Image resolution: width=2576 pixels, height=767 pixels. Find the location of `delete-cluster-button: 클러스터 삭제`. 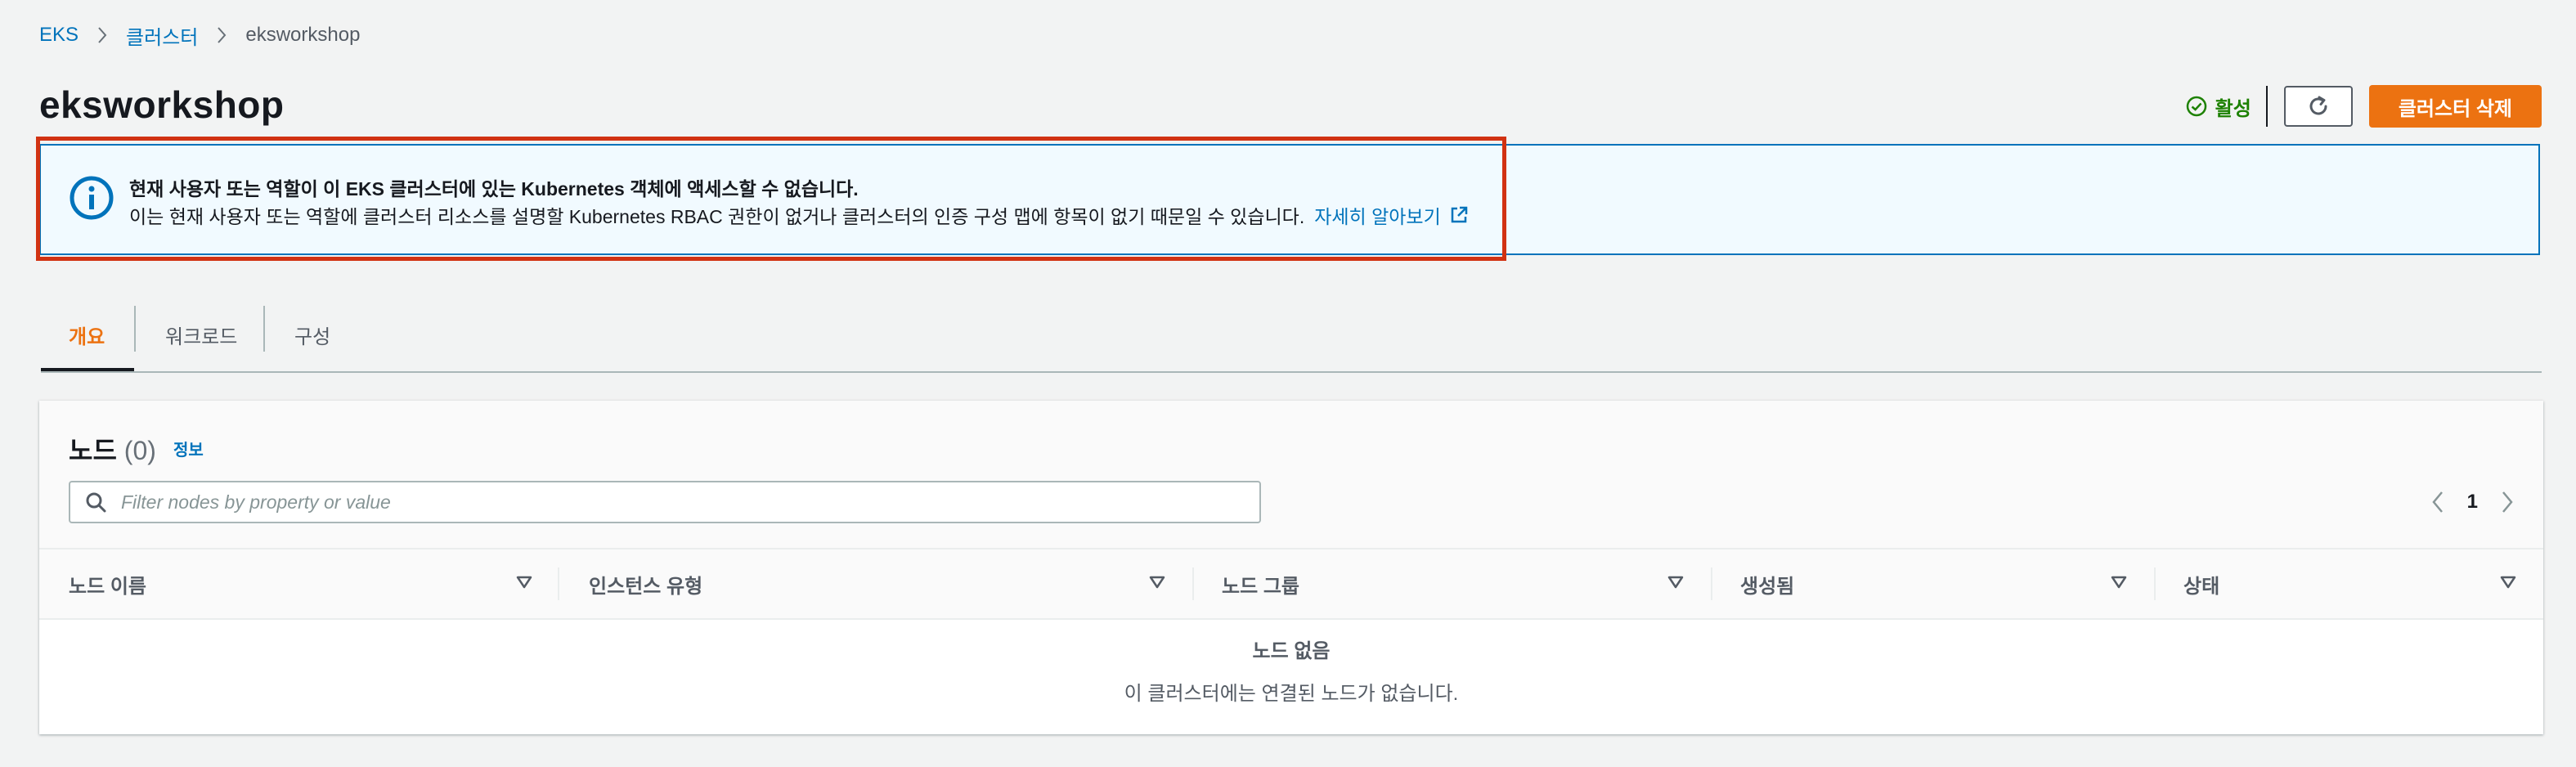

delete-cluster-button: 클러스터 삭제 is located at coordinates (2455, 106).